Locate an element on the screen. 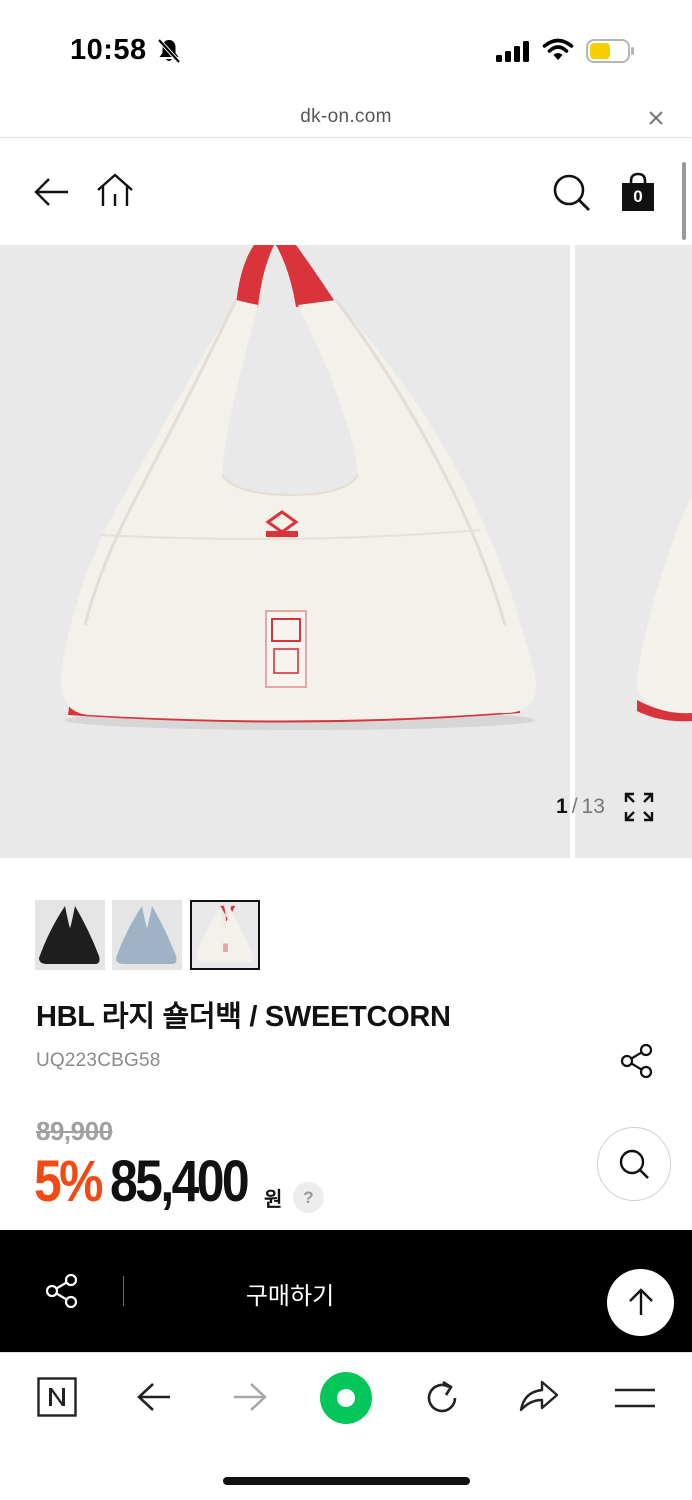  cart-button: 0 is located at coordinates (638, 192).